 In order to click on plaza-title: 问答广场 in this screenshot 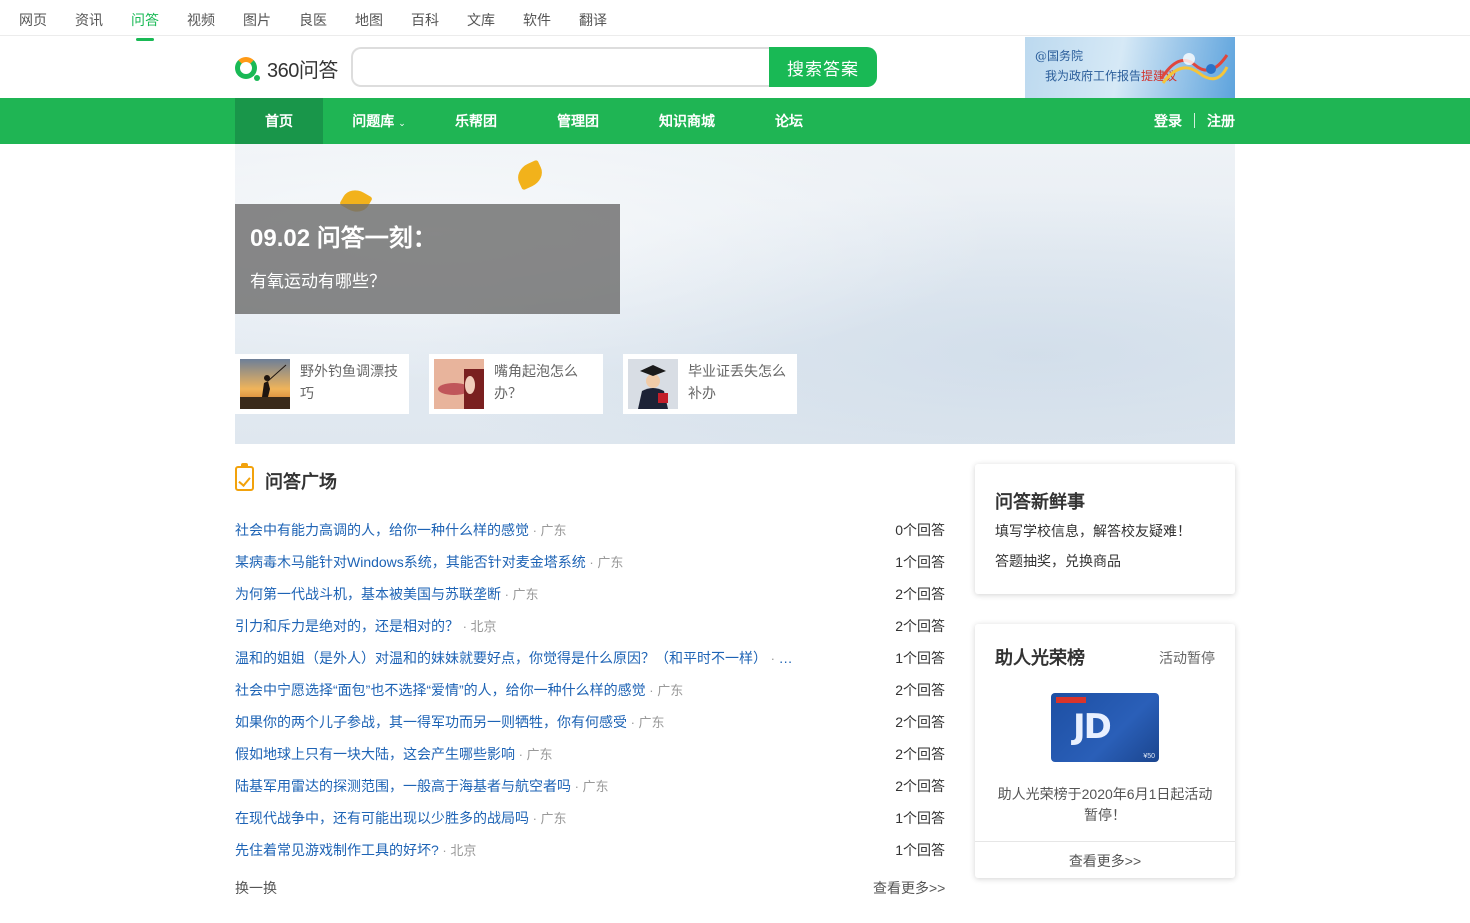, I will do `click(301, 482)`.